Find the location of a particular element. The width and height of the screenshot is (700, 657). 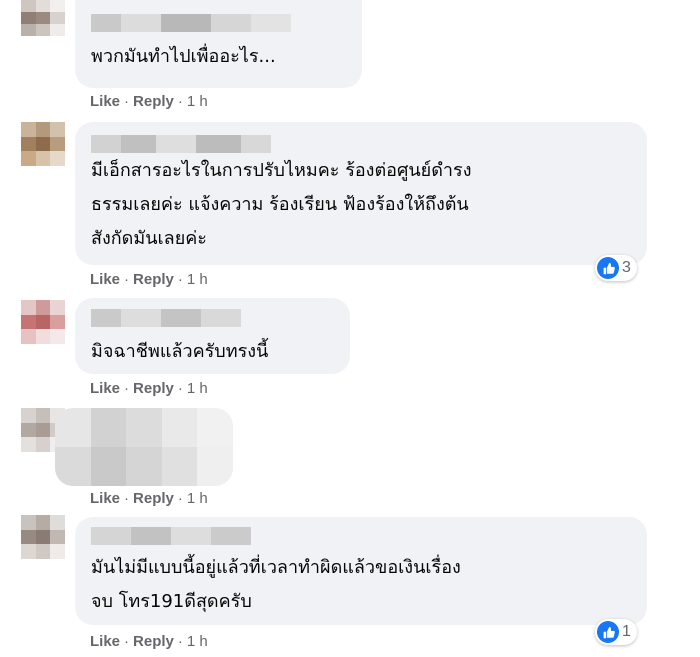

reaction-count: 3 is located at coordinates (616, 268).